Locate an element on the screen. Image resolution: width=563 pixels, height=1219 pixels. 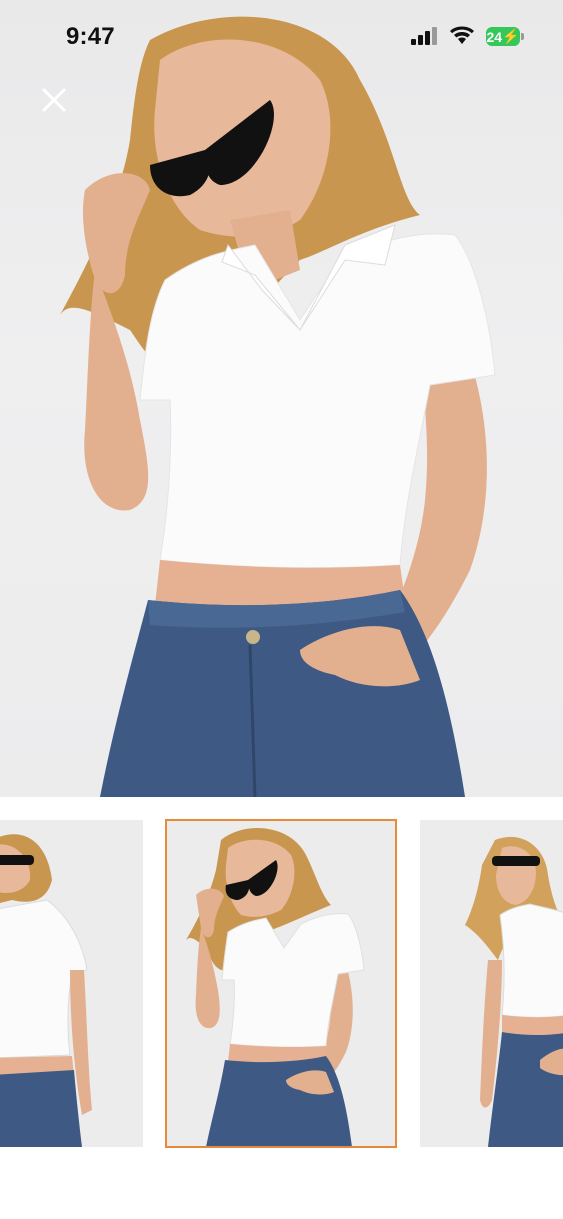
status-bar: 9:47 24 ⚡ is located at coordinates (281, 38).